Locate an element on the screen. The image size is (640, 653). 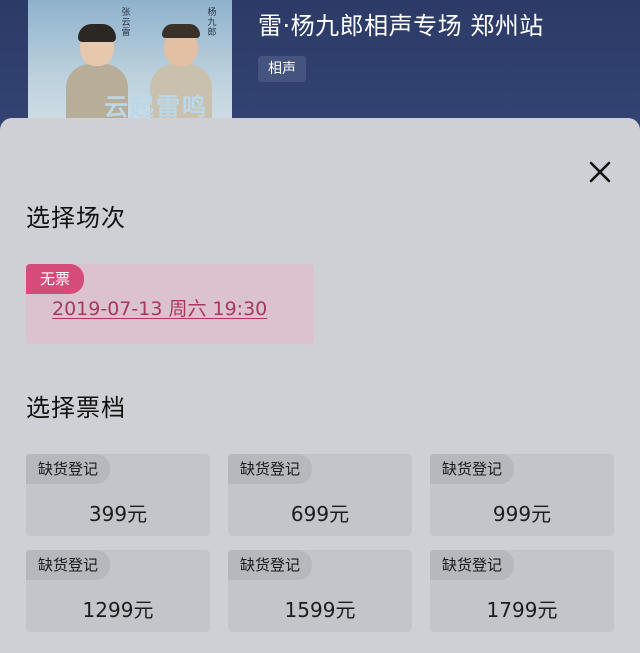
tier-price: 1599元 is located at coordinates (320, 610).